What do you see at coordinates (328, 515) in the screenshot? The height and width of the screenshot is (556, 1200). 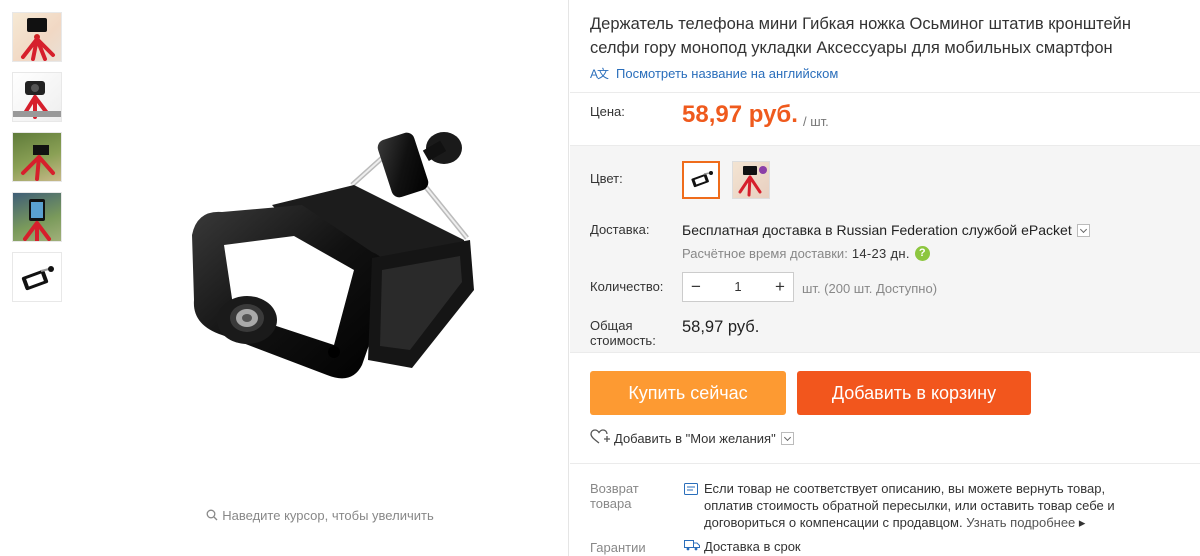 I see `zoom-hint-text: Наведите курсор, чтобы увеличить` at bounding box center [328, 515].